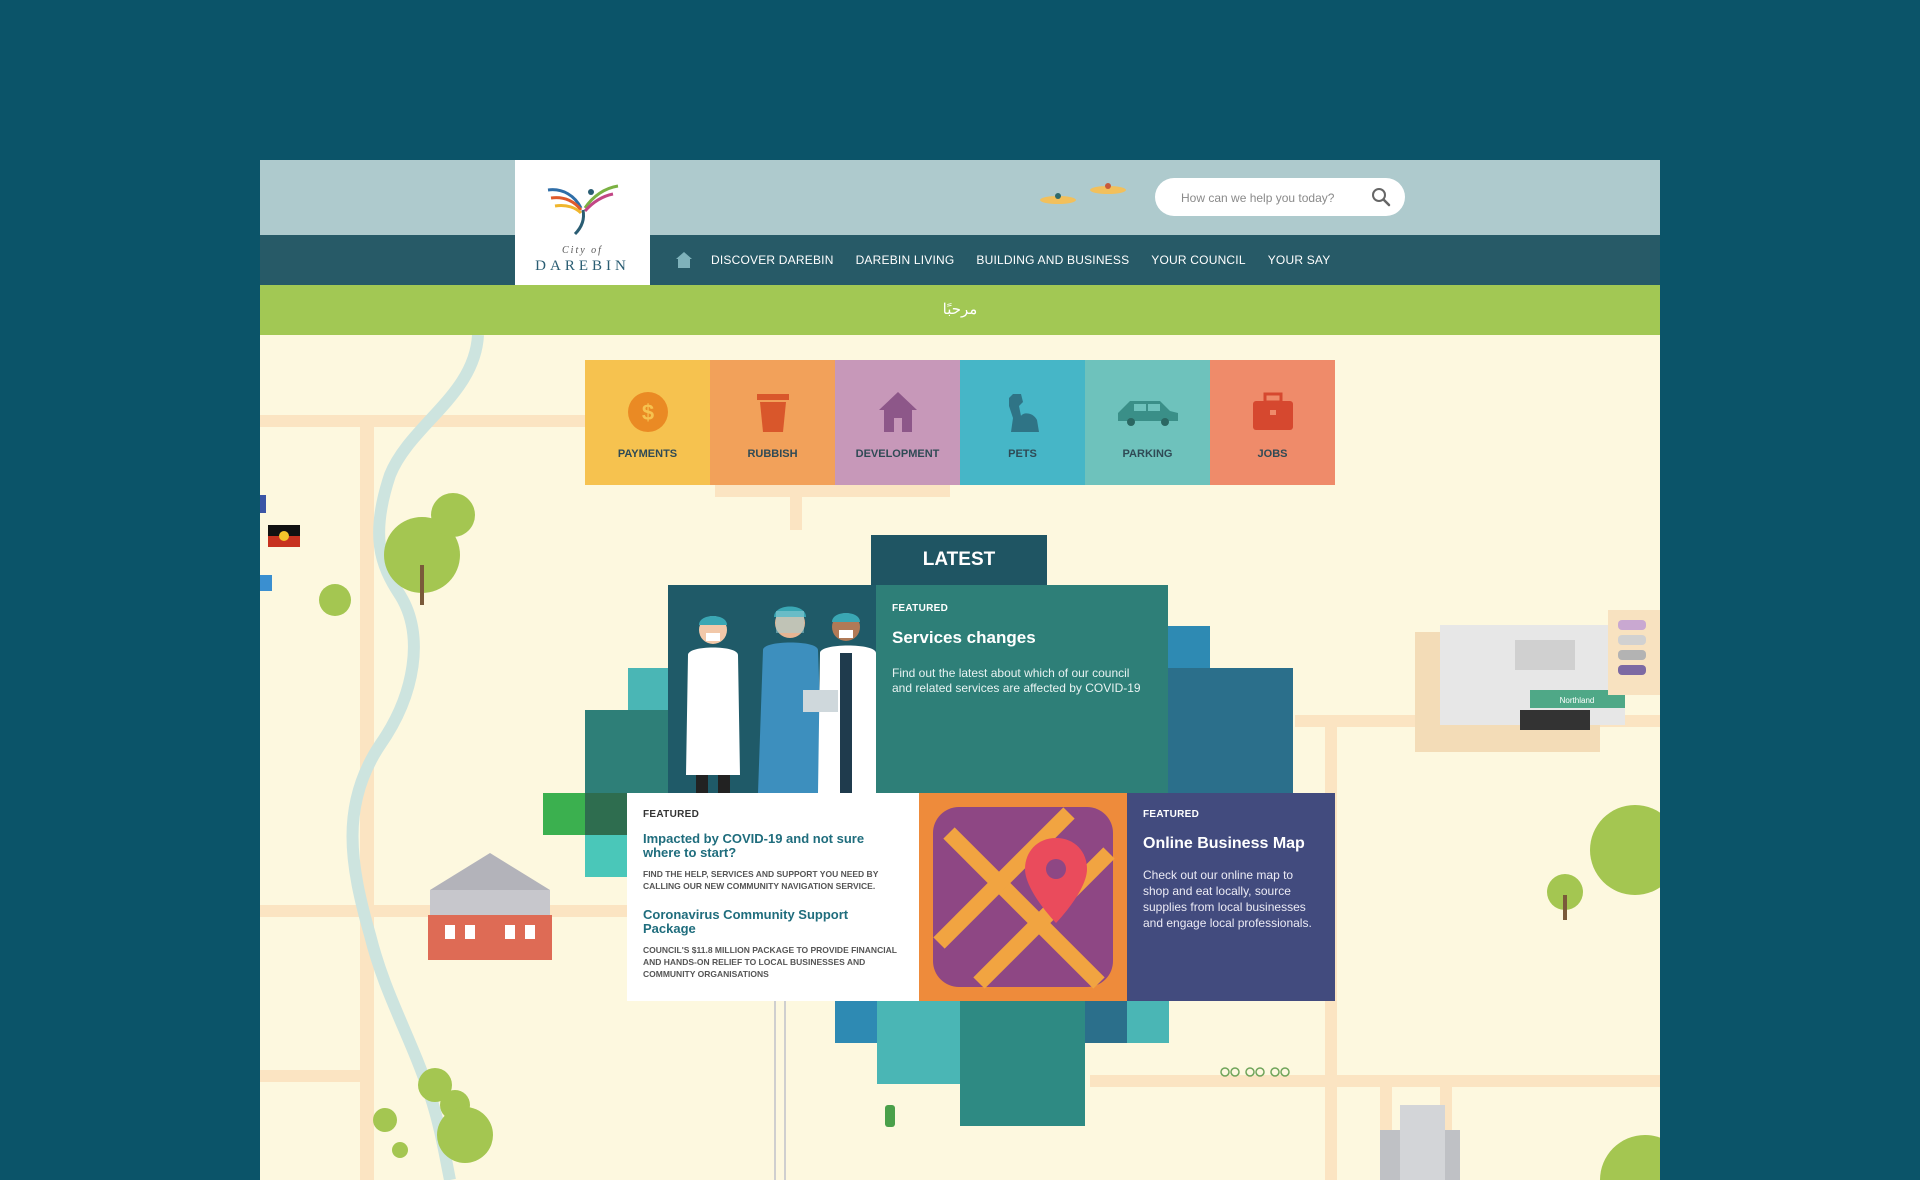  I want to click on tile-rubbish-label: RUBBISH, so click(772, 454).